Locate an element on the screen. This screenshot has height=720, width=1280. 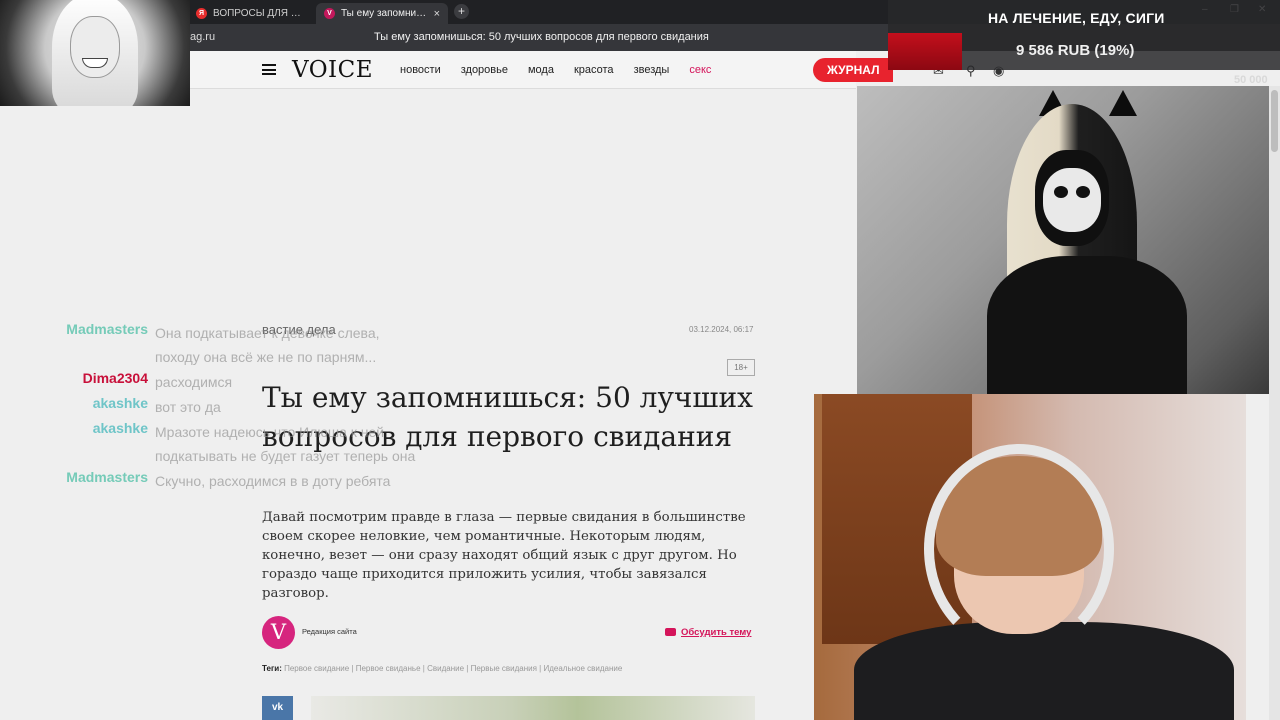
article-image is located at coordinates (533, 708).